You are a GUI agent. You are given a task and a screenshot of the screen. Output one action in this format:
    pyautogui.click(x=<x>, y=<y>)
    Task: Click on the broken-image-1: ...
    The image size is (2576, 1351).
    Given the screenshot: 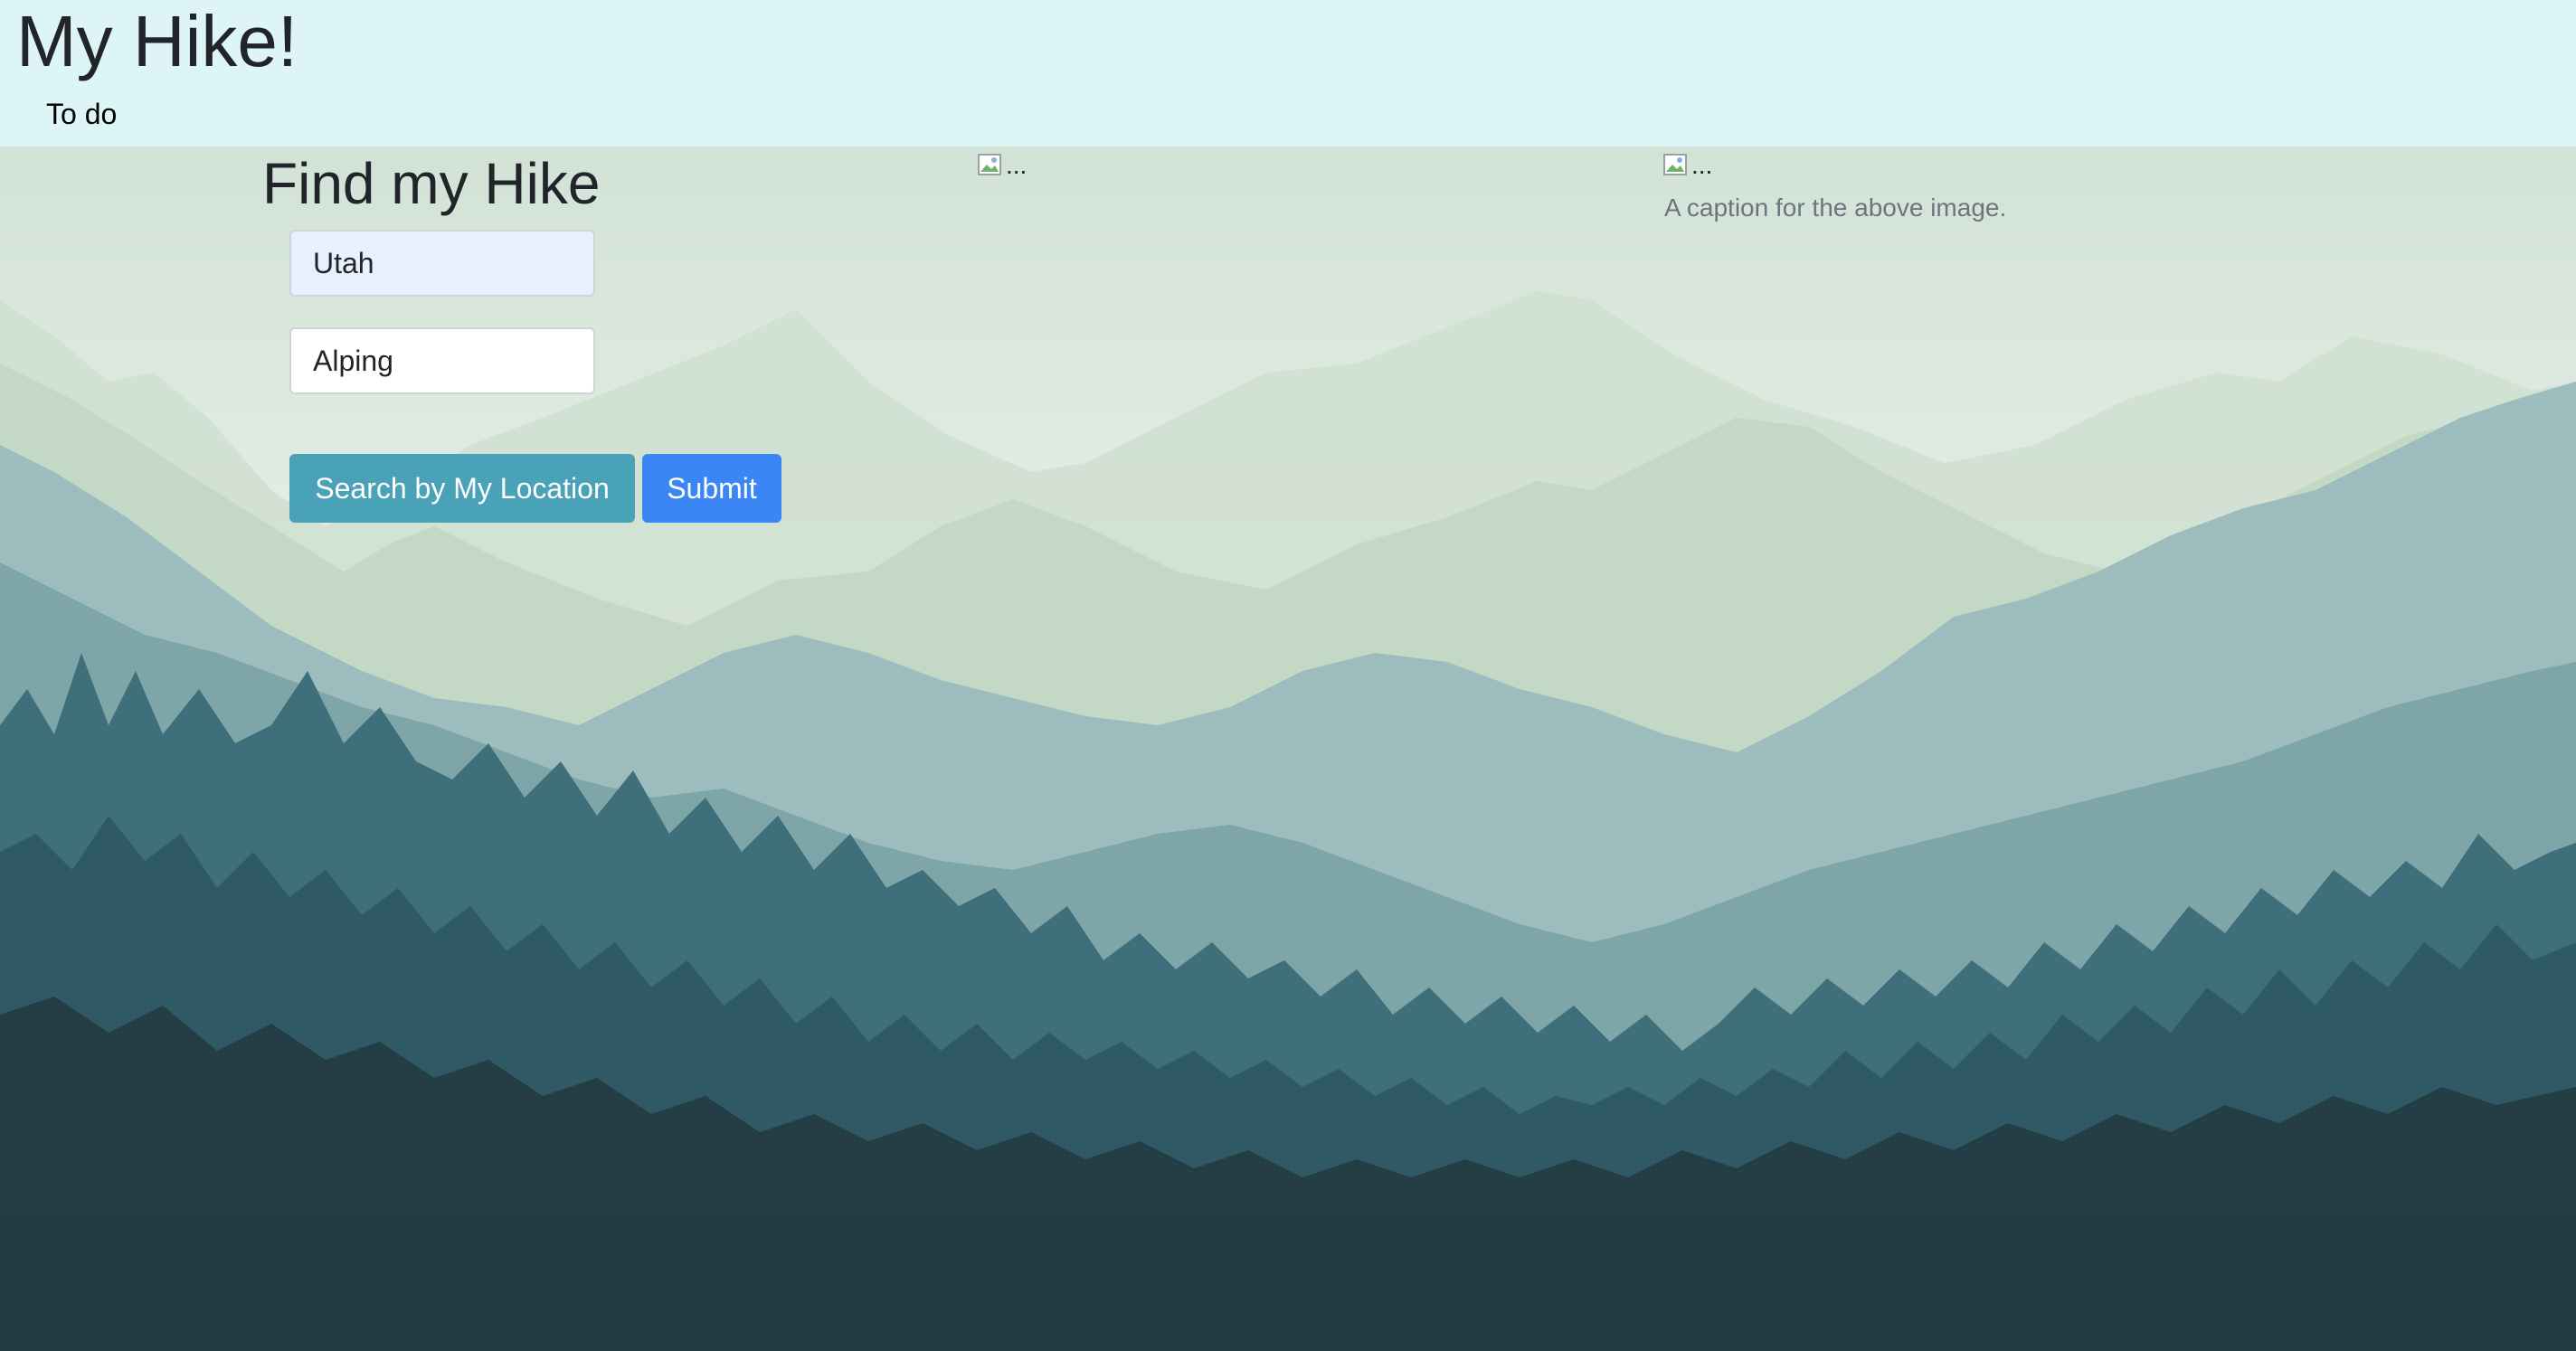 What is the action you would take?
    pyautogui.click(x=1002, y=165)
    